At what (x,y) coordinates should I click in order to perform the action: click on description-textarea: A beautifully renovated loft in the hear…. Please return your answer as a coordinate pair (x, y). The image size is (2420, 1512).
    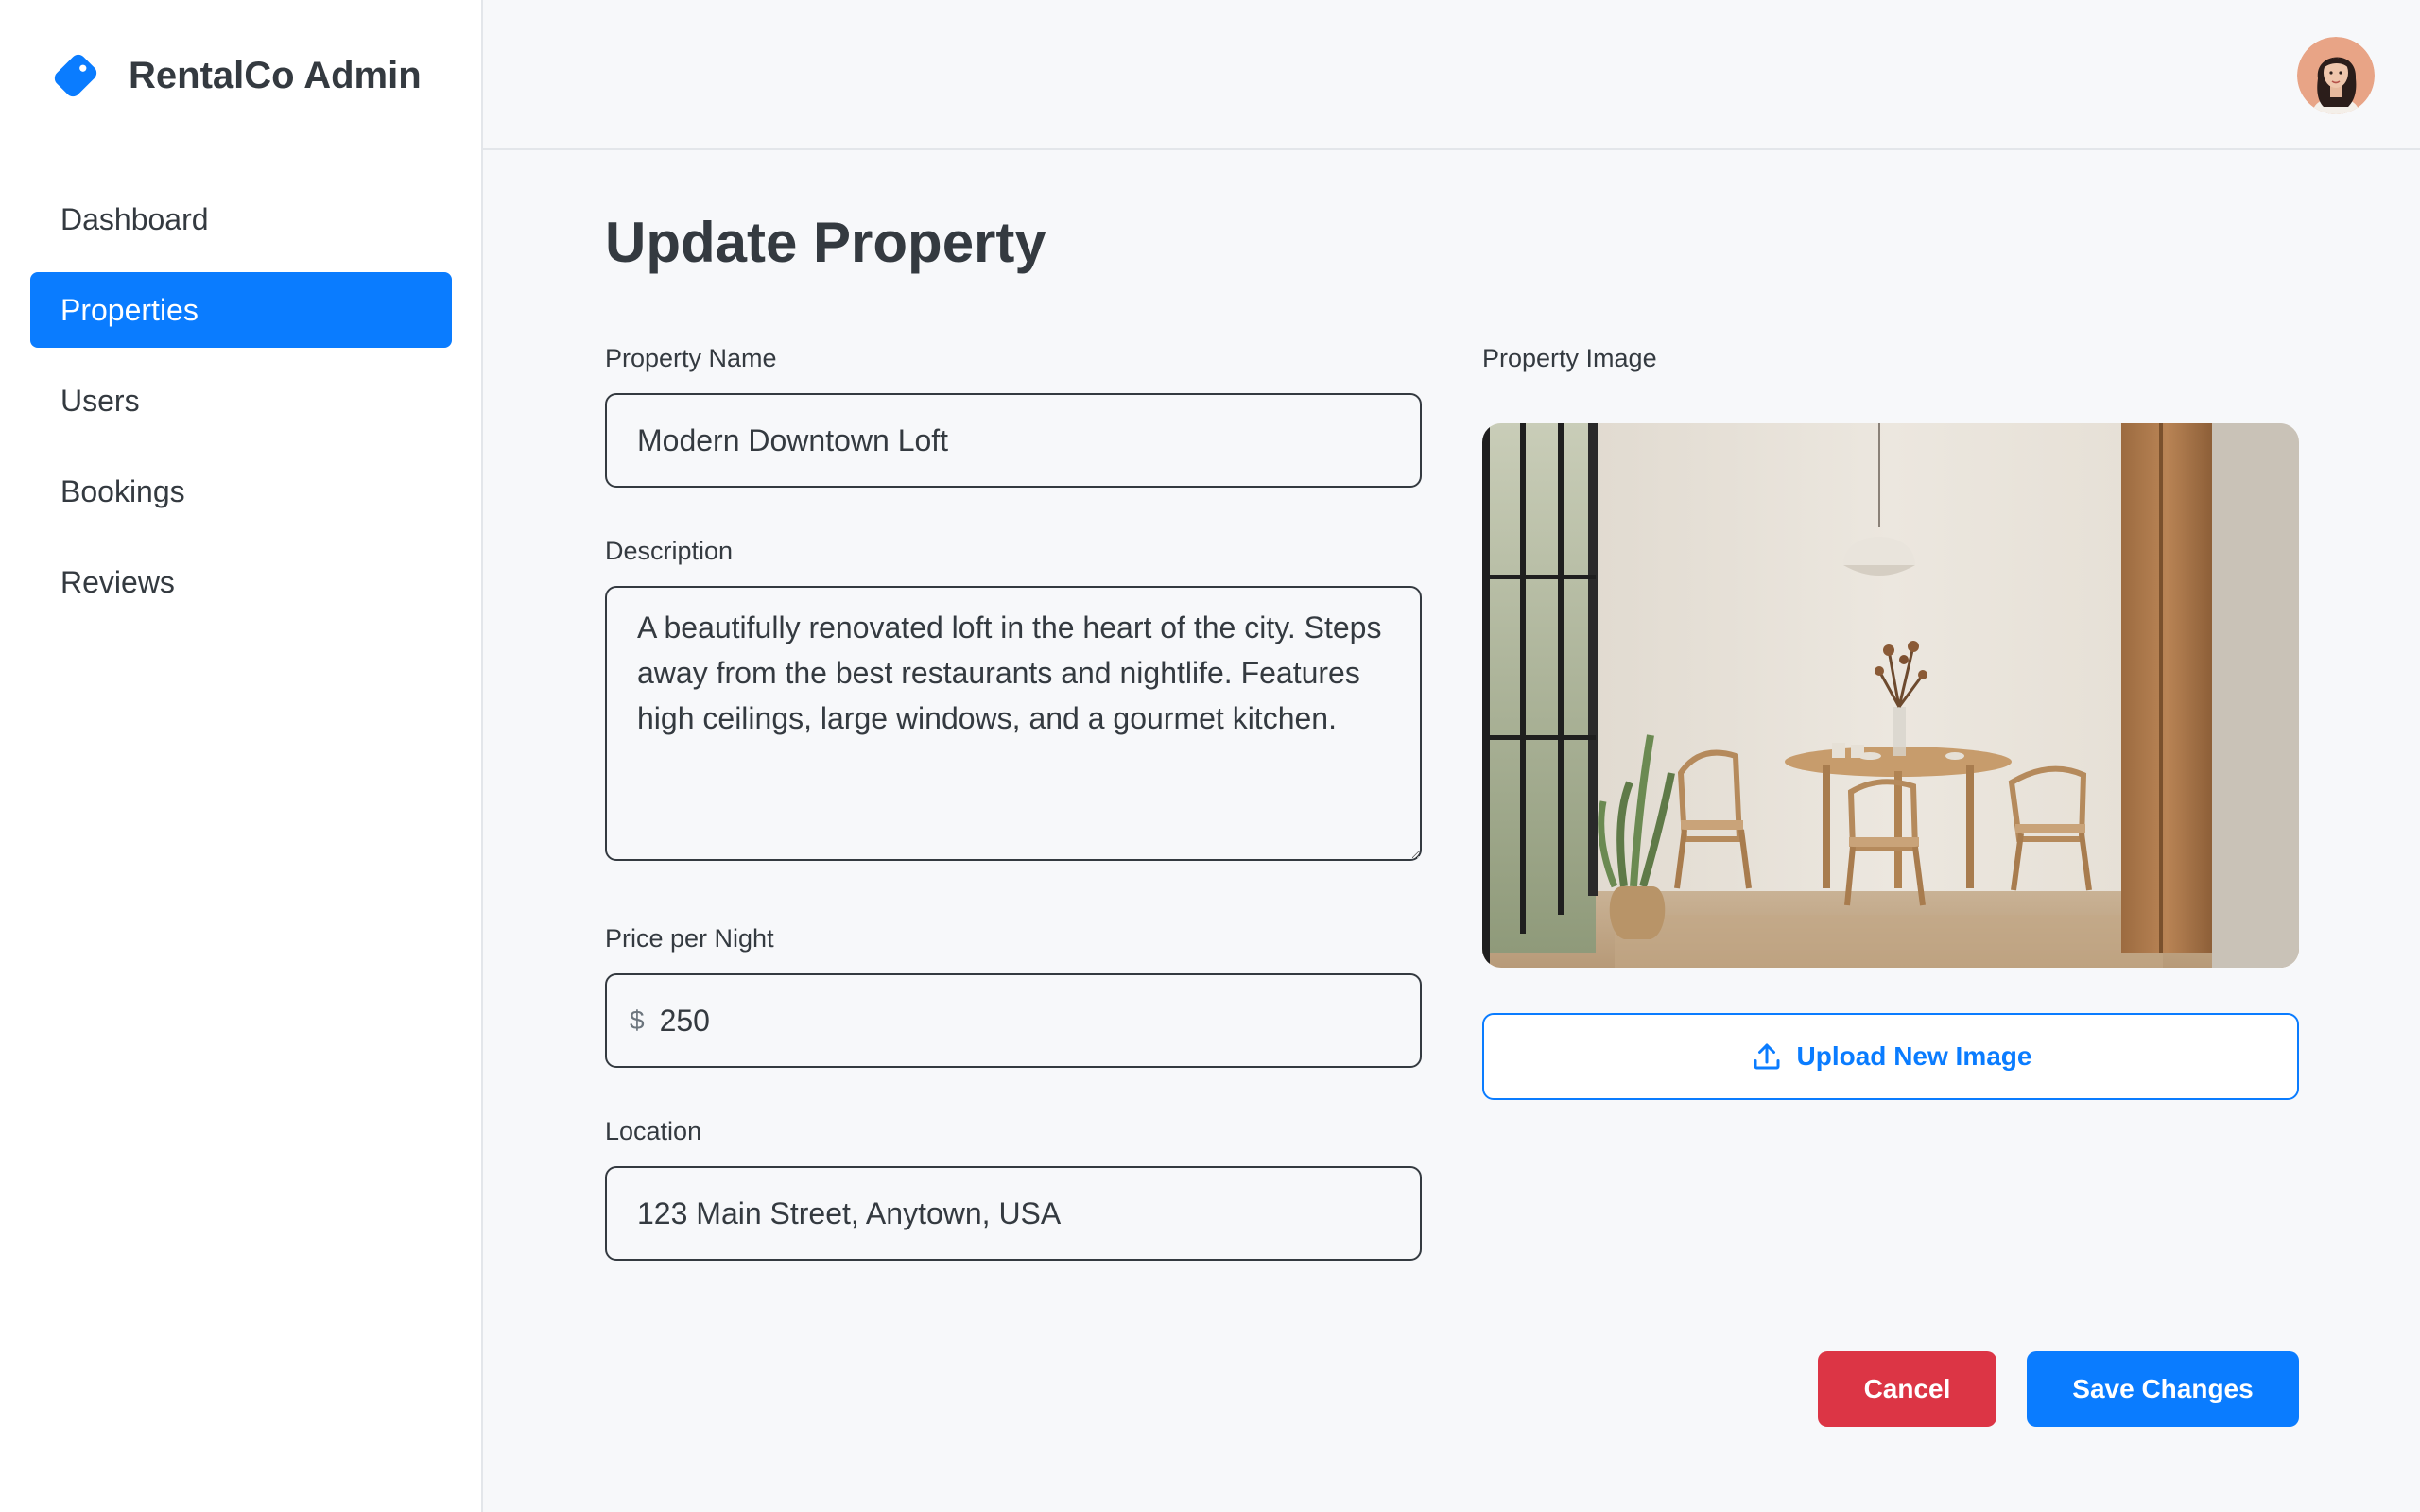
    Looking at the image, I should click on (1013, 723).